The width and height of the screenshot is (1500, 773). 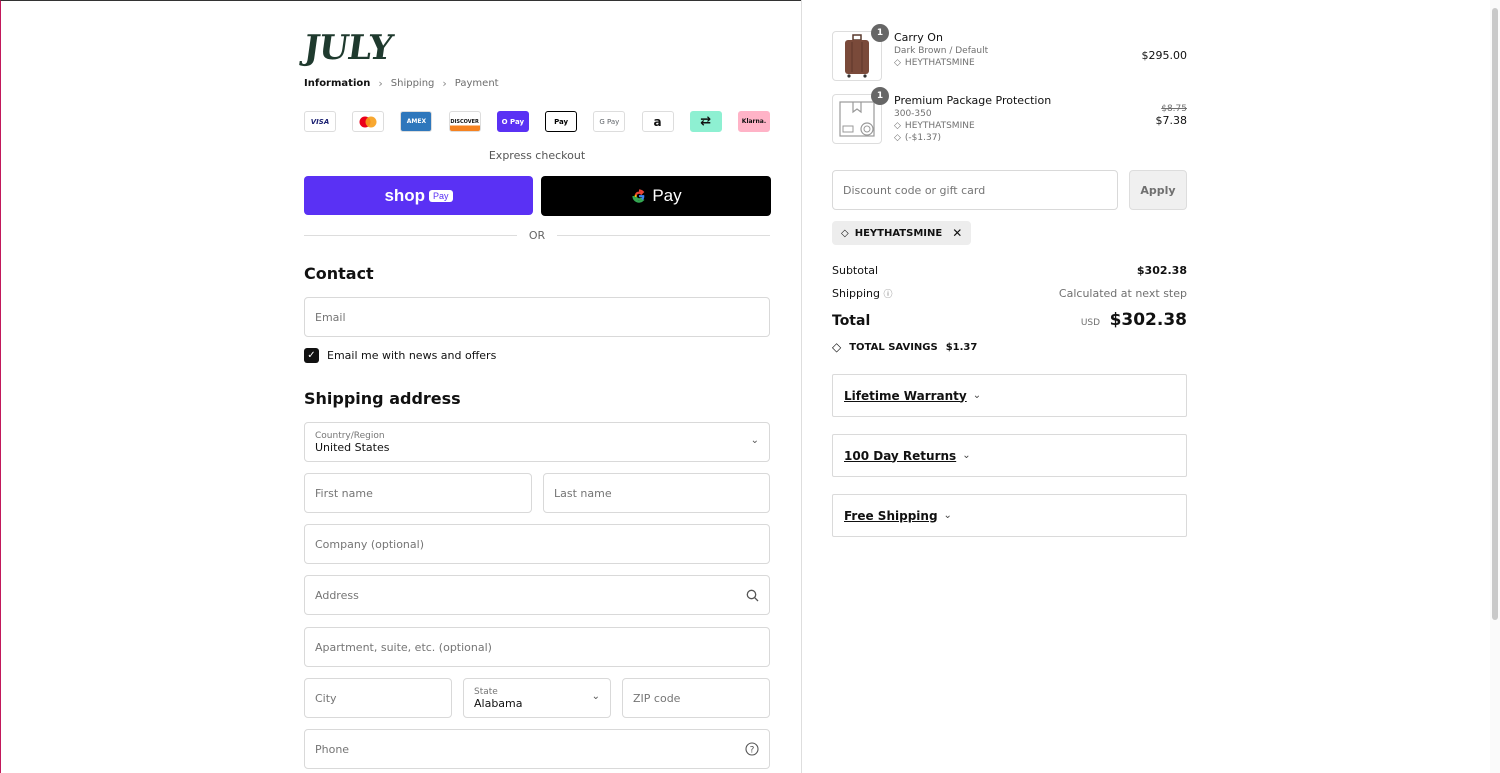 I want to click on visa-icon: VISA, so click(x=320, y=121).